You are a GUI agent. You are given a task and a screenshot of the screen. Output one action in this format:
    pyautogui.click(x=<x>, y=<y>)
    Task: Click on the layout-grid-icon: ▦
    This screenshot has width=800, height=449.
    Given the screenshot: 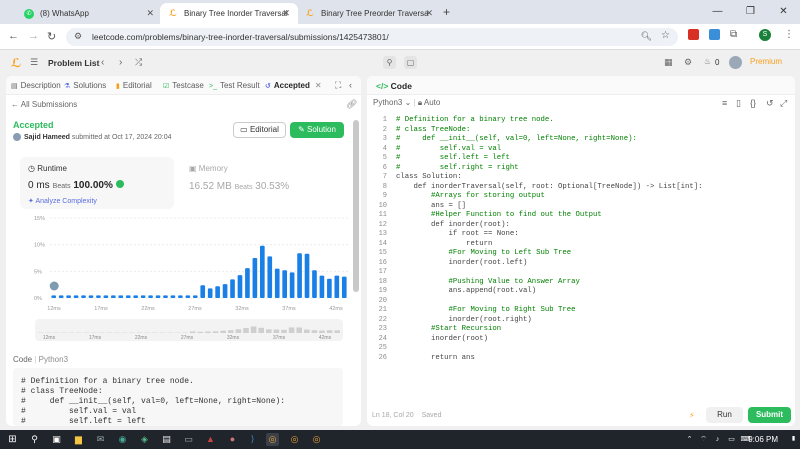 What is the action you would take?
    pyautogui.click(x=668, y=62)
    